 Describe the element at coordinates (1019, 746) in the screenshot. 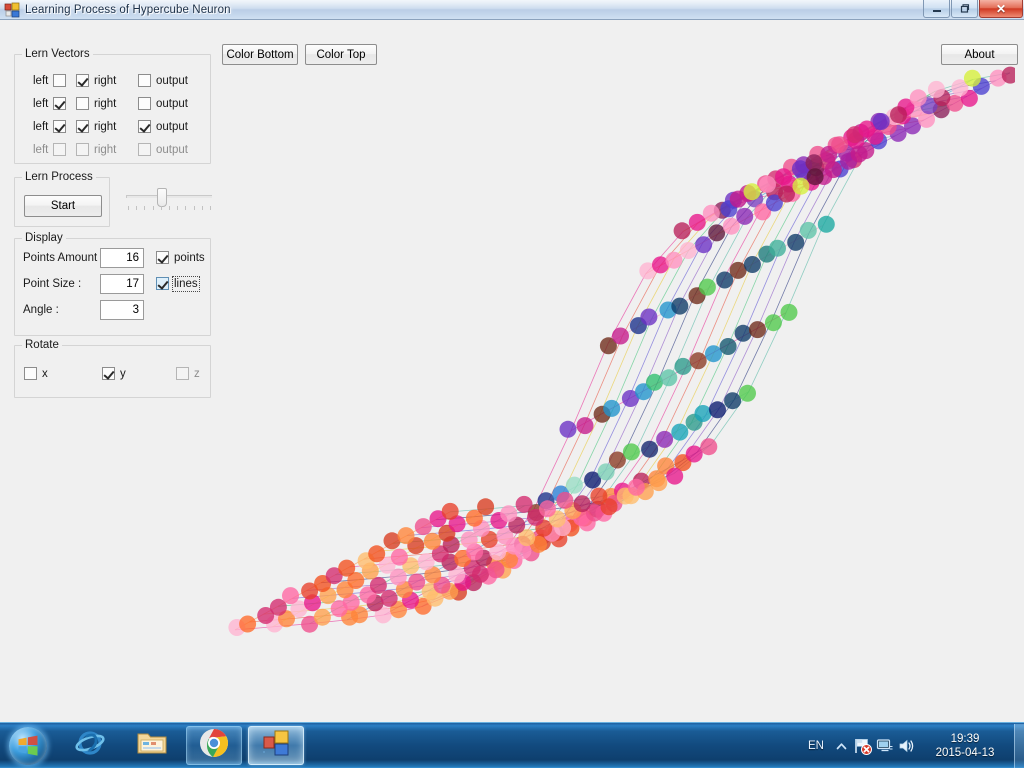

I see `show-desktop-button` at that location.